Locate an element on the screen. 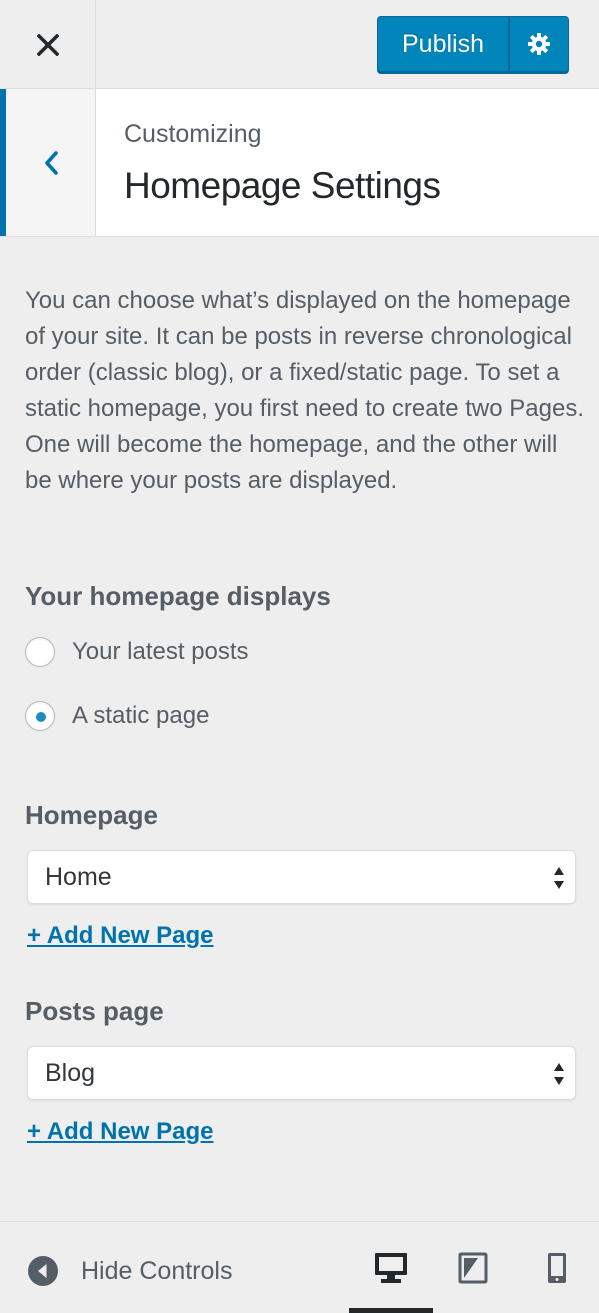  breadcrumb: Customizing is located at coordinates (193, 134).